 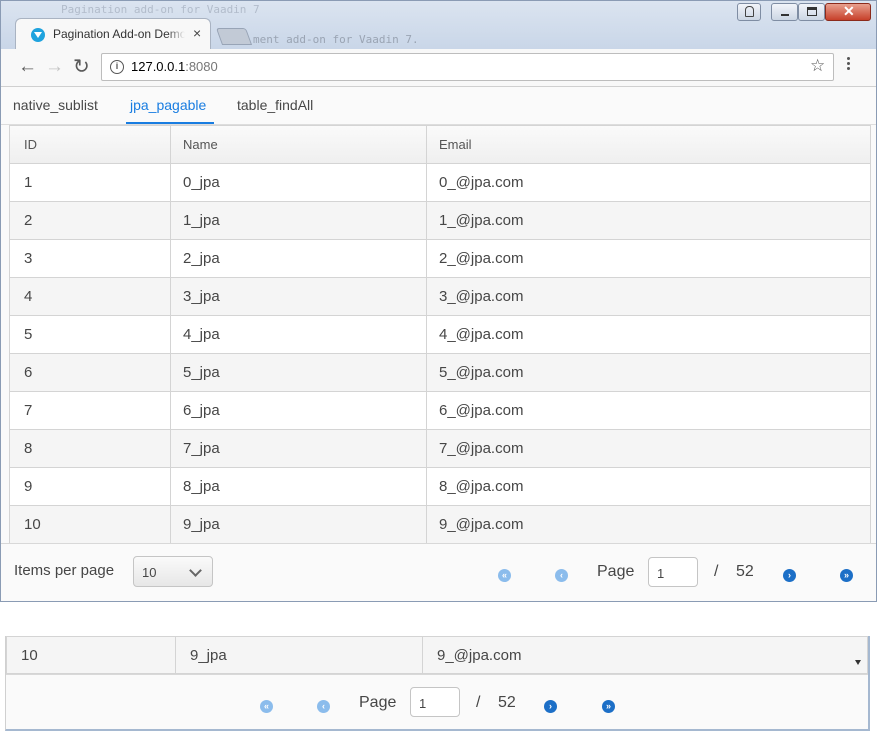 I want to click on table-row: 6 5_jpa 5_@jpa.com, so click(x=440, y=373).